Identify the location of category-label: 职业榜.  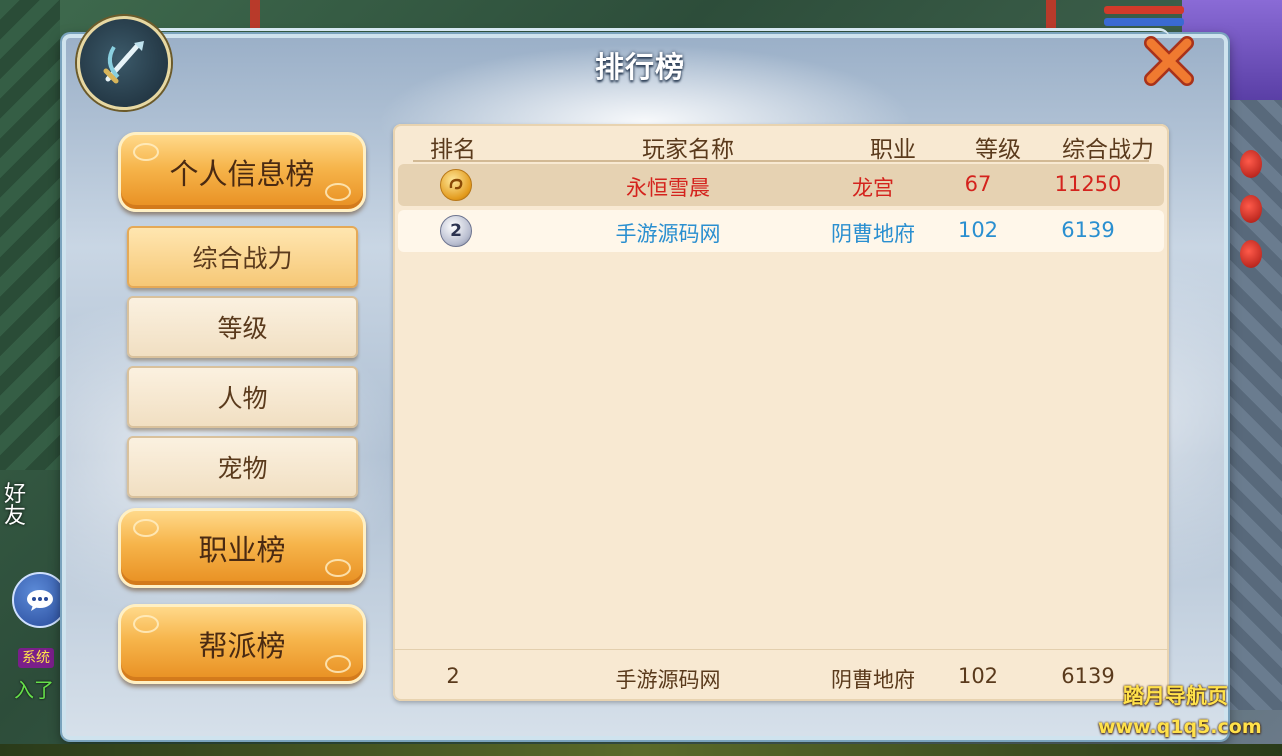
(242, 550).